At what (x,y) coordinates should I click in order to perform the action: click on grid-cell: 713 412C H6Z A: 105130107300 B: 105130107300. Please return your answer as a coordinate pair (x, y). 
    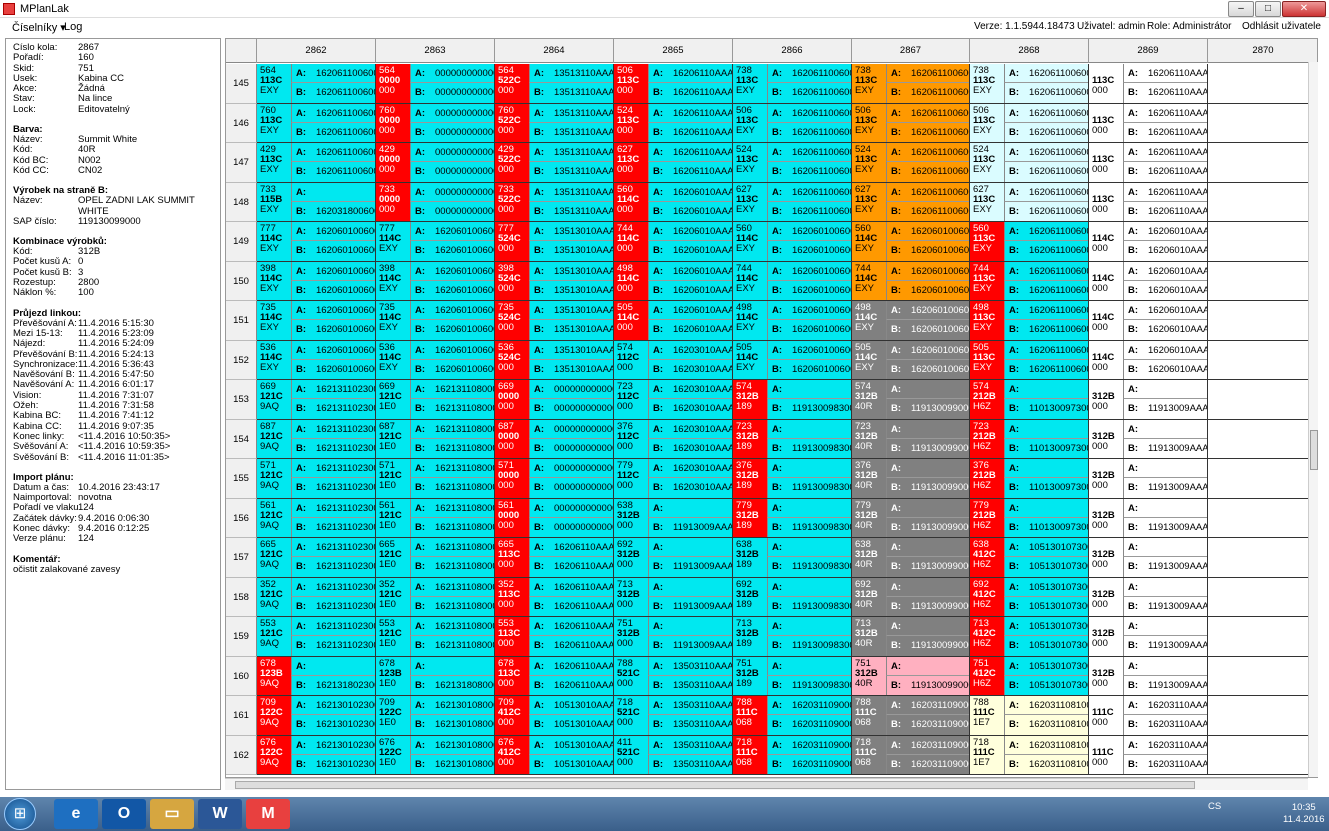
    Looking at the image, I should click on (1029, 637).